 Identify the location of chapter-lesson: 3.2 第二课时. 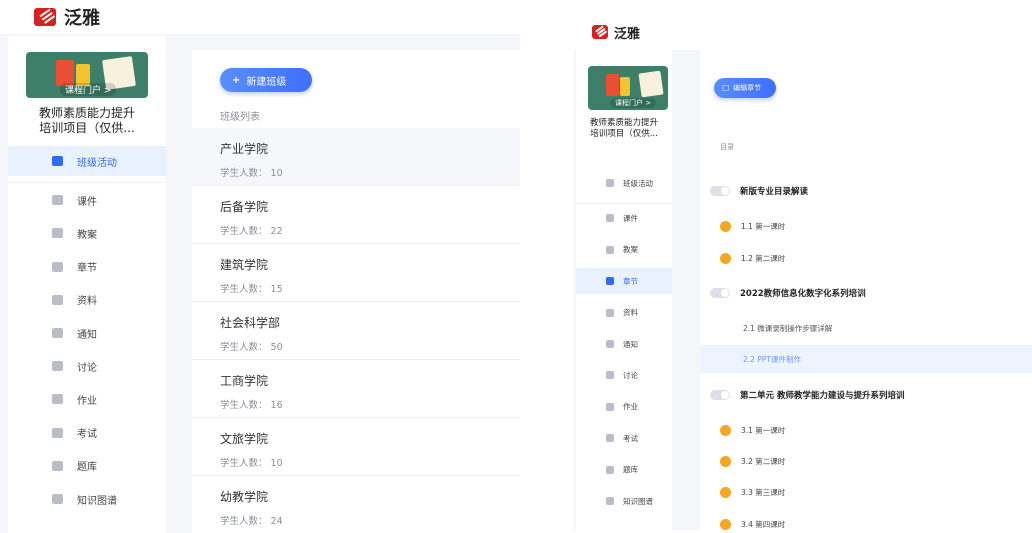
(866, 461).